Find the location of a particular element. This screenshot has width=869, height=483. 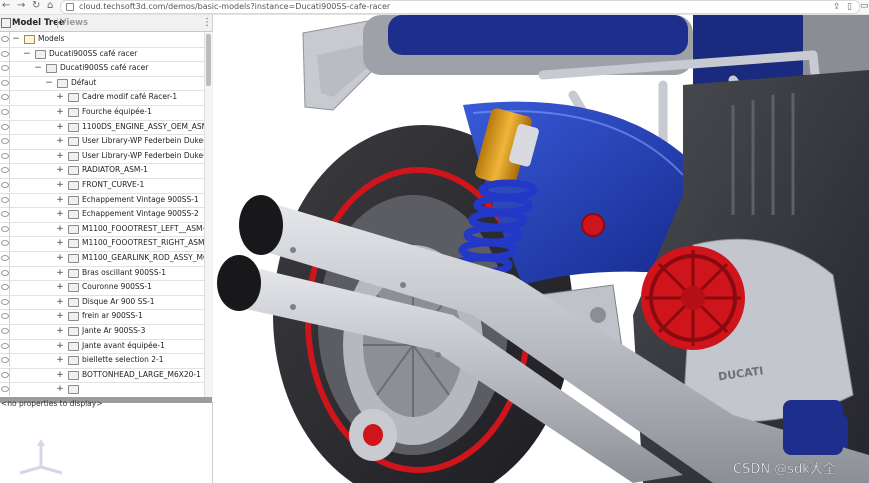

tree-node-label: Couronne 900SS-1 is located at coordinates (117, 287).